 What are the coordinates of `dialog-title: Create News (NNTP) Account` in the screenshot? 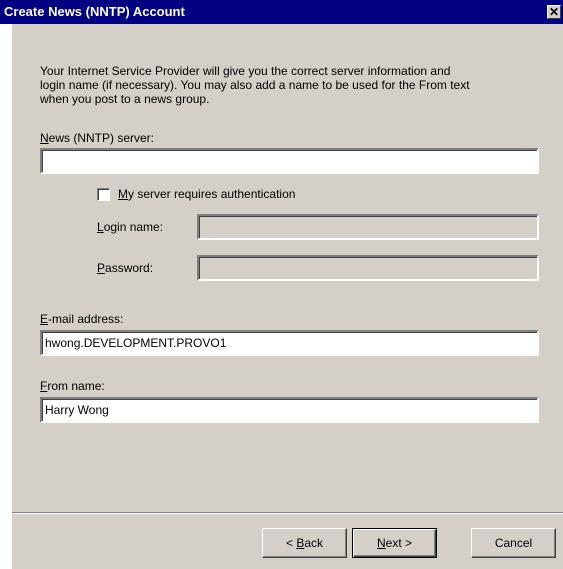 It's located at (94, 11).